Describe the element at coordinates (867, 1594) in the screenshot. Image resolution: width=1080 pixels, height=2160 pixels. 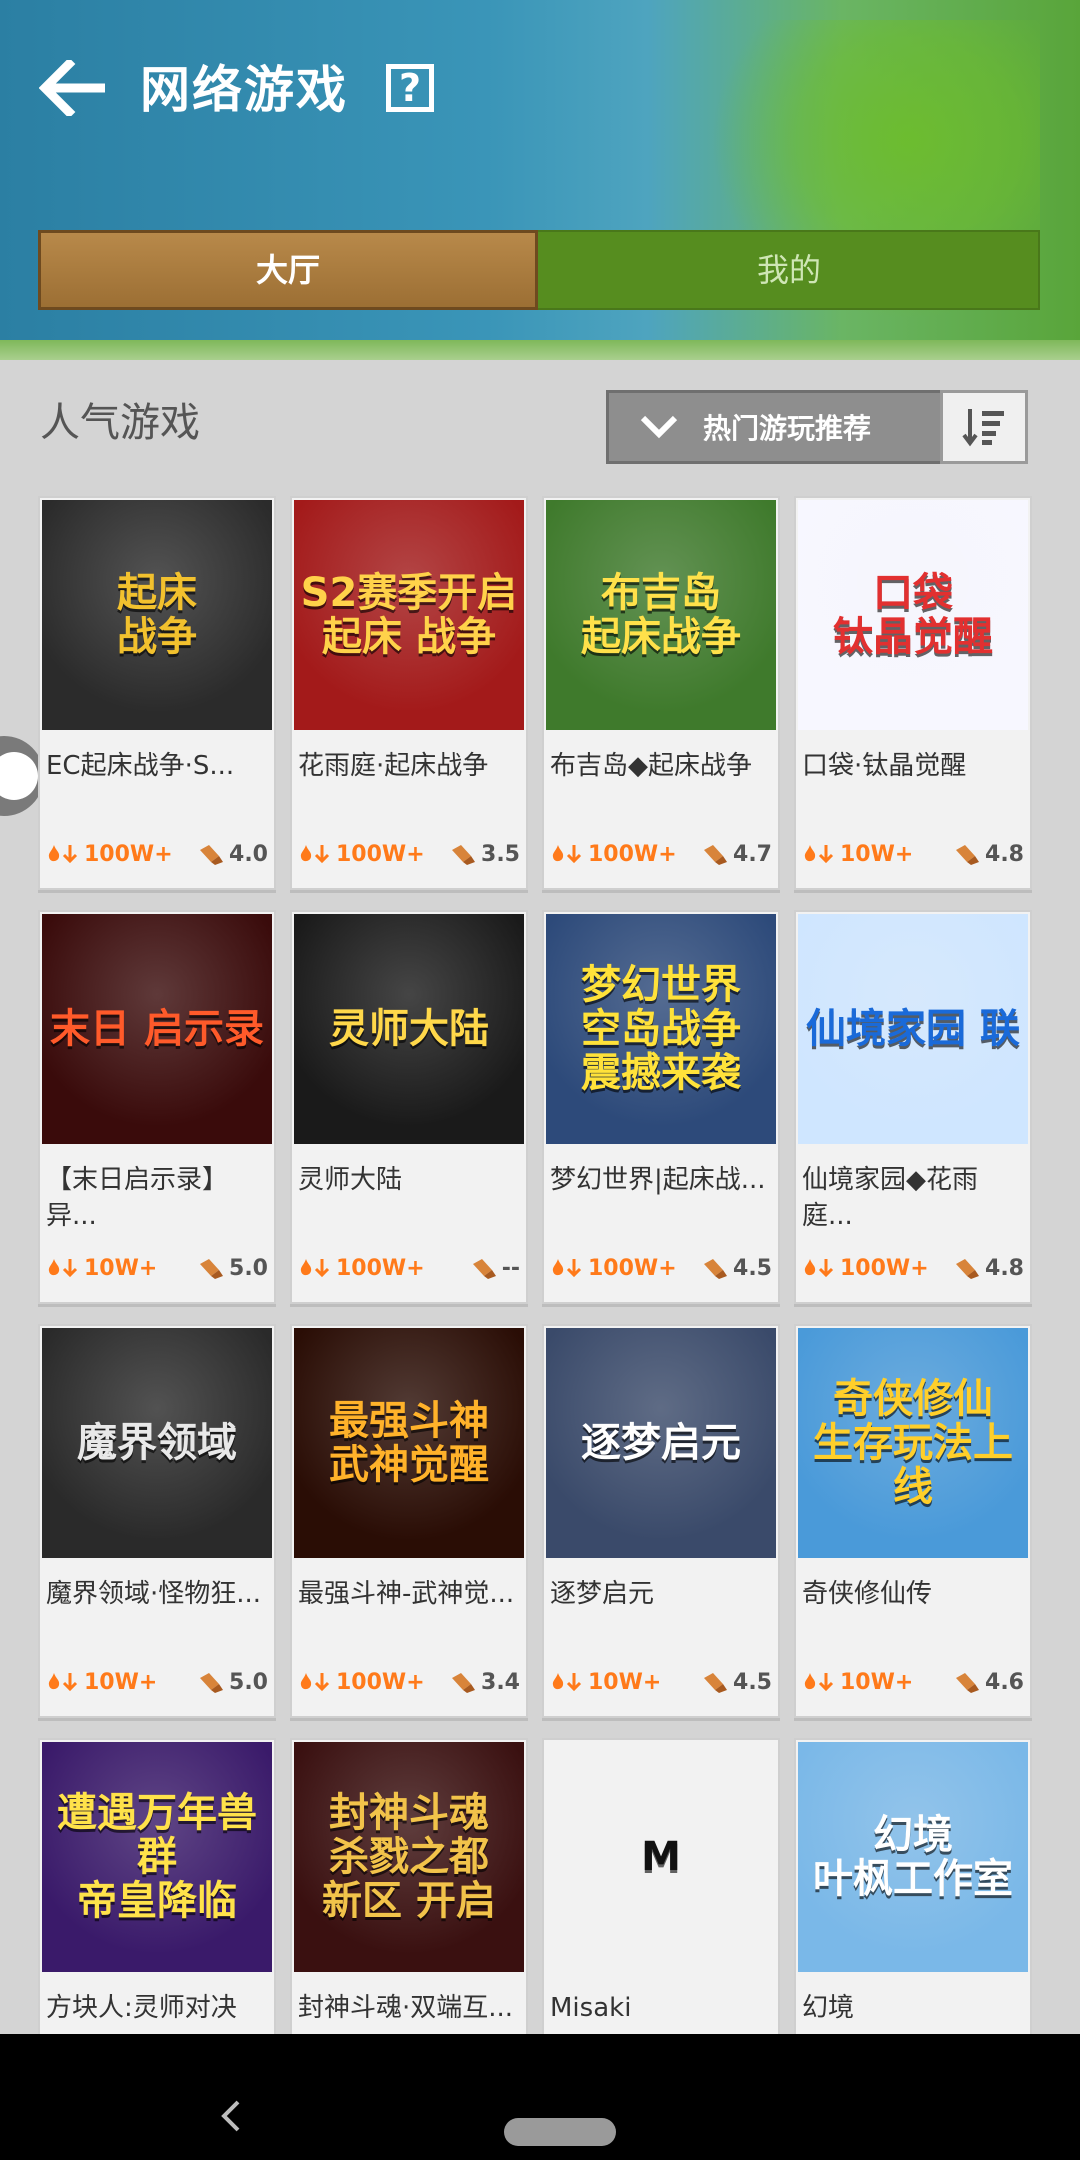
I see `game-title: 奇侠修仙传` at that location.